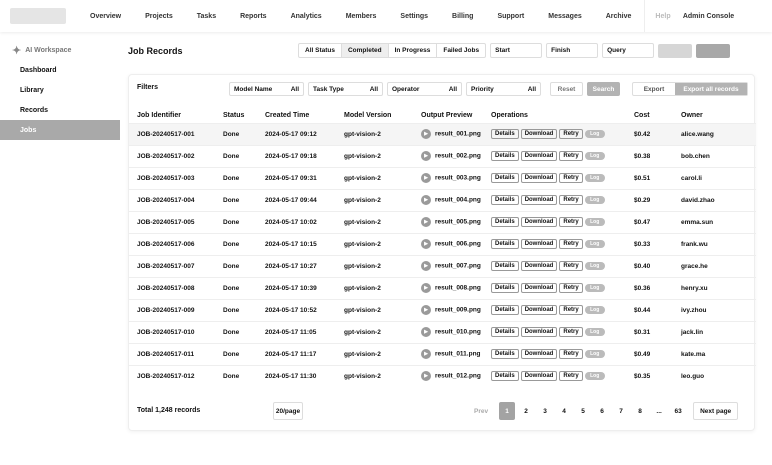 The width and height of the screenshot is (772, 465). I want to click on sidebar-item: Records, so click(60, 110).